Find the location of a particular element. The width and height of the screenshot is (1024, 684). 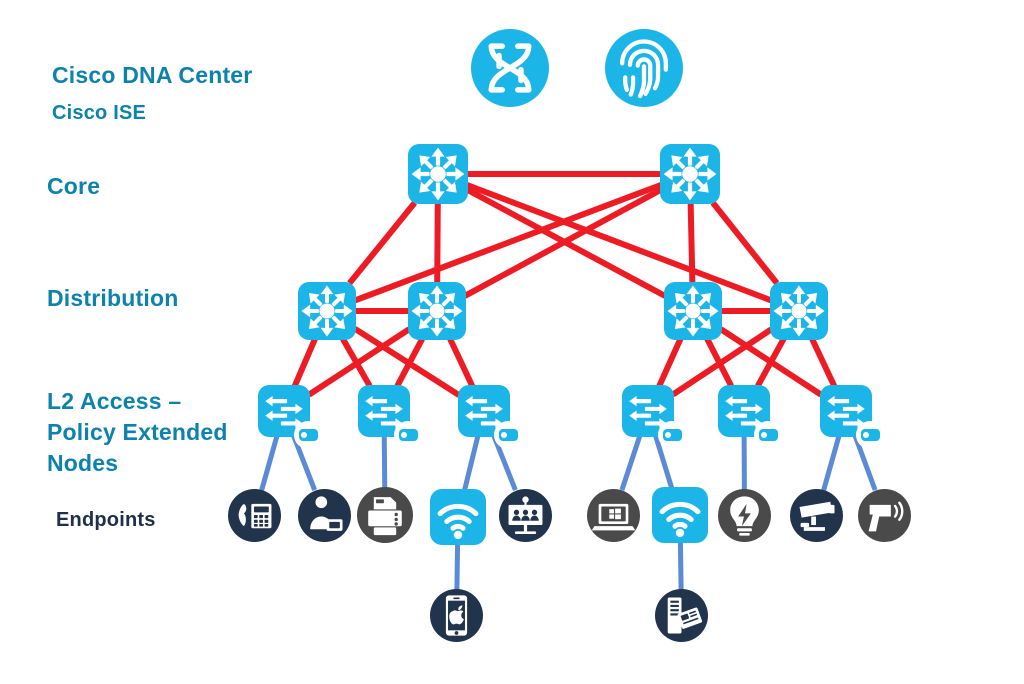

endpoint-link-acc6-ep-camera is located at coordinates (831, 463).